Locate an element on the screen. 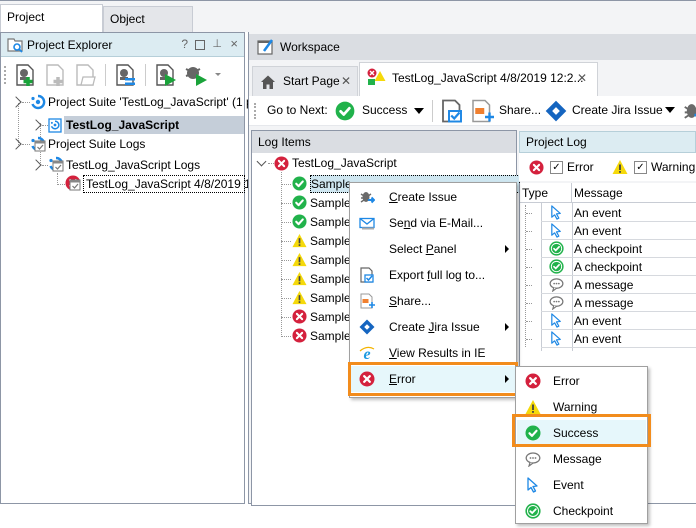 The image size is (696, 528). close-button: × is located at coordinates (234, 43).